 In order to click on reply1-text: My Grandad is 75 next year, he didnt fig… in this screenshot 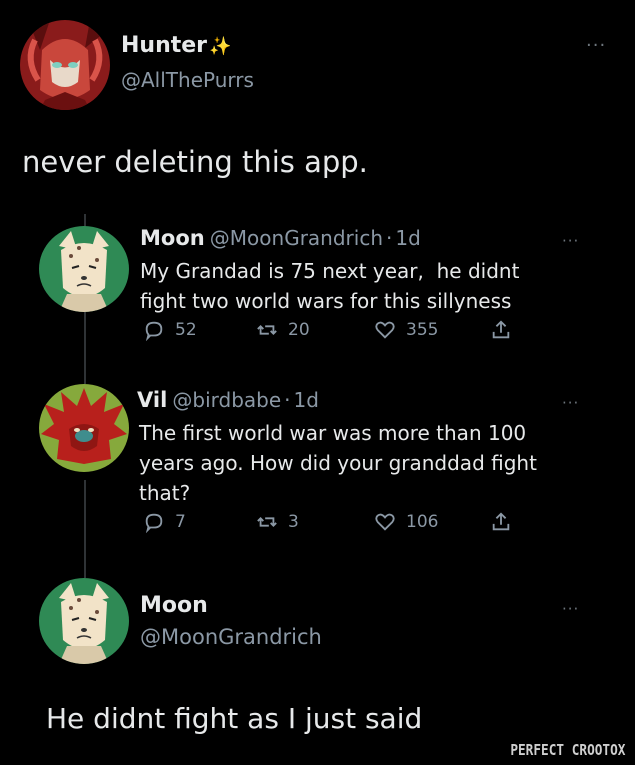, I will do `click(329, 286)`.